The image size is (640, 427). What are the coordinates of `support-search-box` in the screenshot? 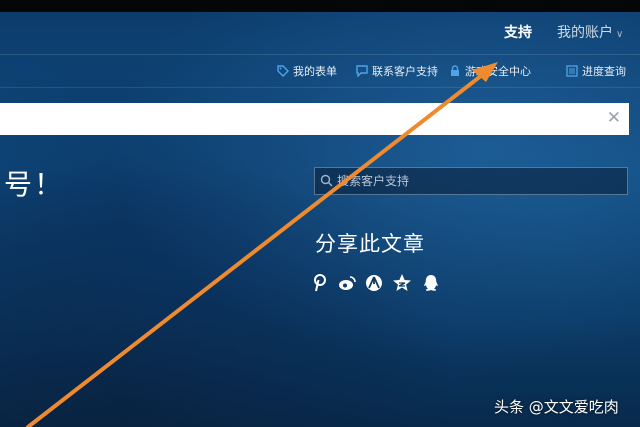 It's located at (471, 181).